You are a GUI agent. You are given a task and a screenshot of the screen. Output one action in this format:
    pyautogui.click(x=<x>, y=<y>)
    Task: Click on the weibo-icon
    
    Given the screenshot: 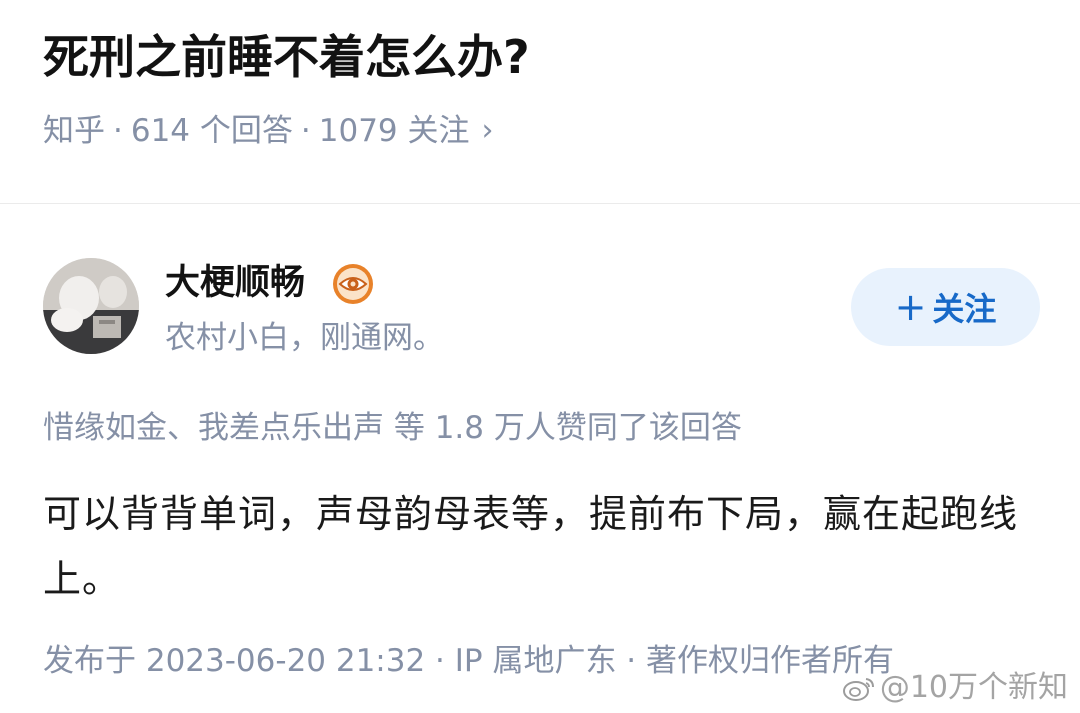 What is the action you would take?
    pyautogui.click(x=858, y=689)
    